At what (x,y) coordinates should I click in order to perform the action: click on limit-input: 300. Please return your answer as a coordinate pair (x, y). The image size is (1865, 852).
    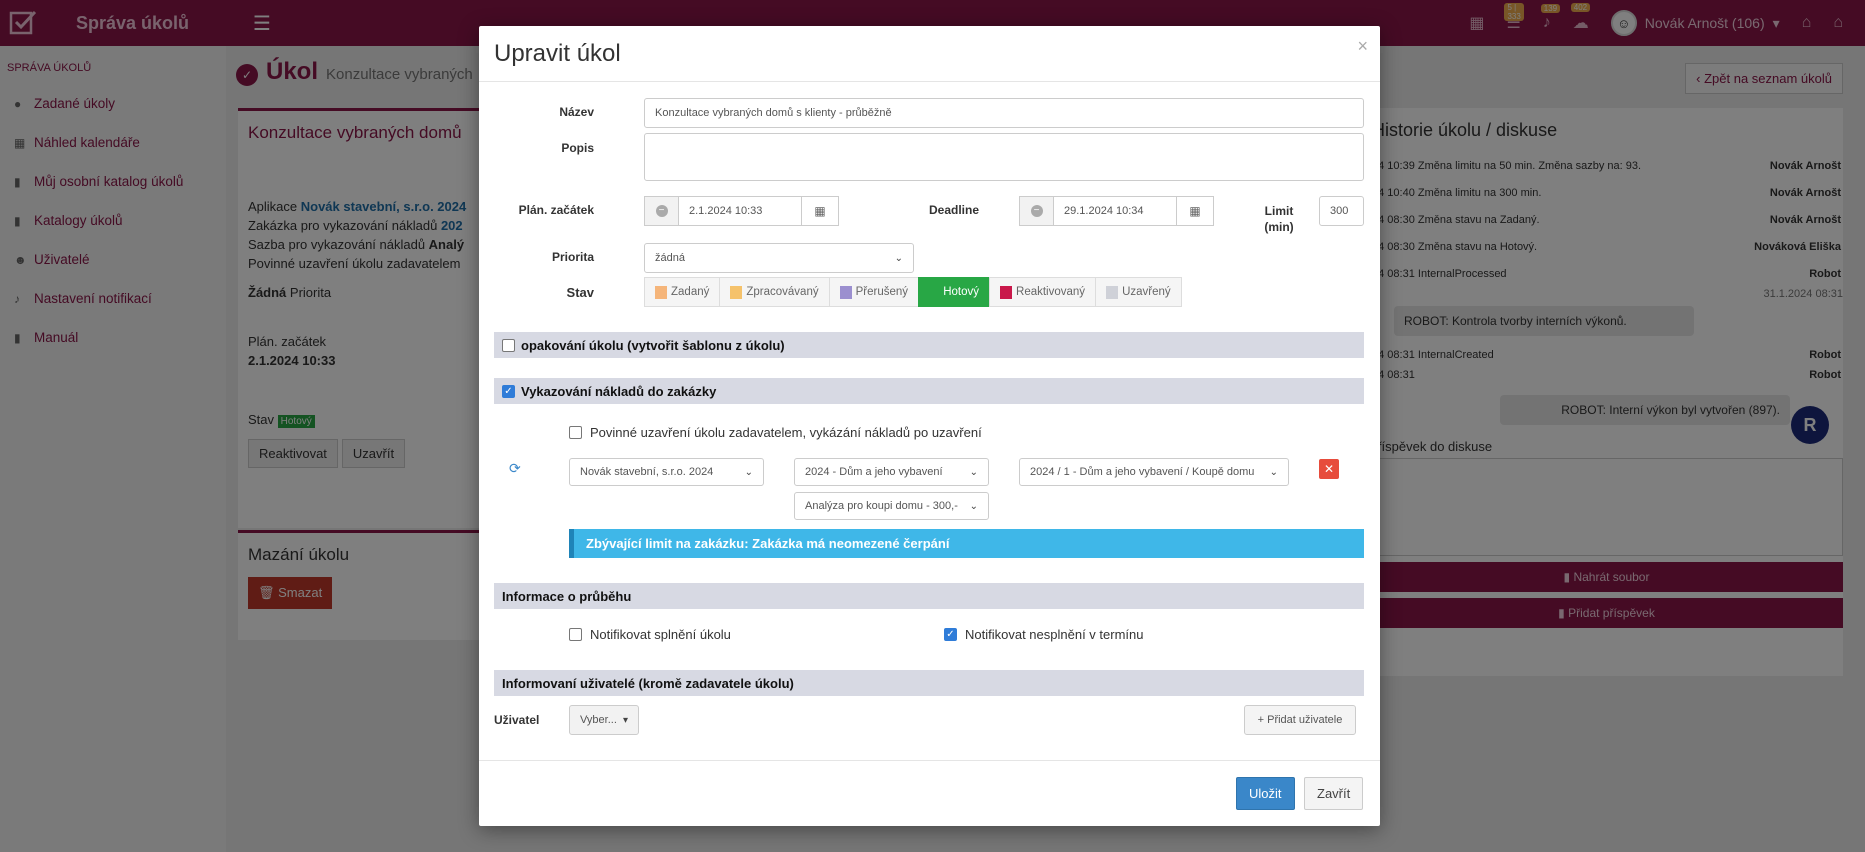
    Looking at the image, I should click on (1341, 211).